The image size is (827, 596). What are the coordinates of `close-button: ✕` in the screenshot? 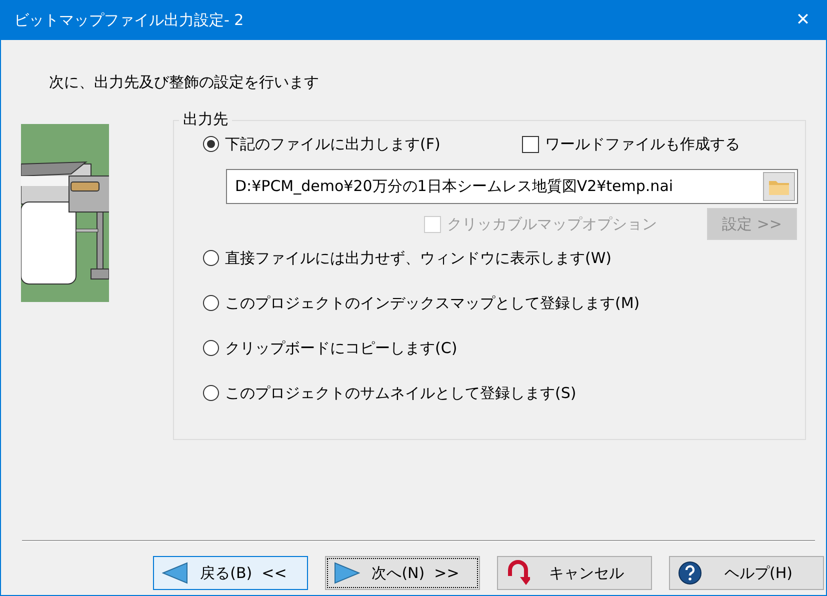 It's located at (803, 20).